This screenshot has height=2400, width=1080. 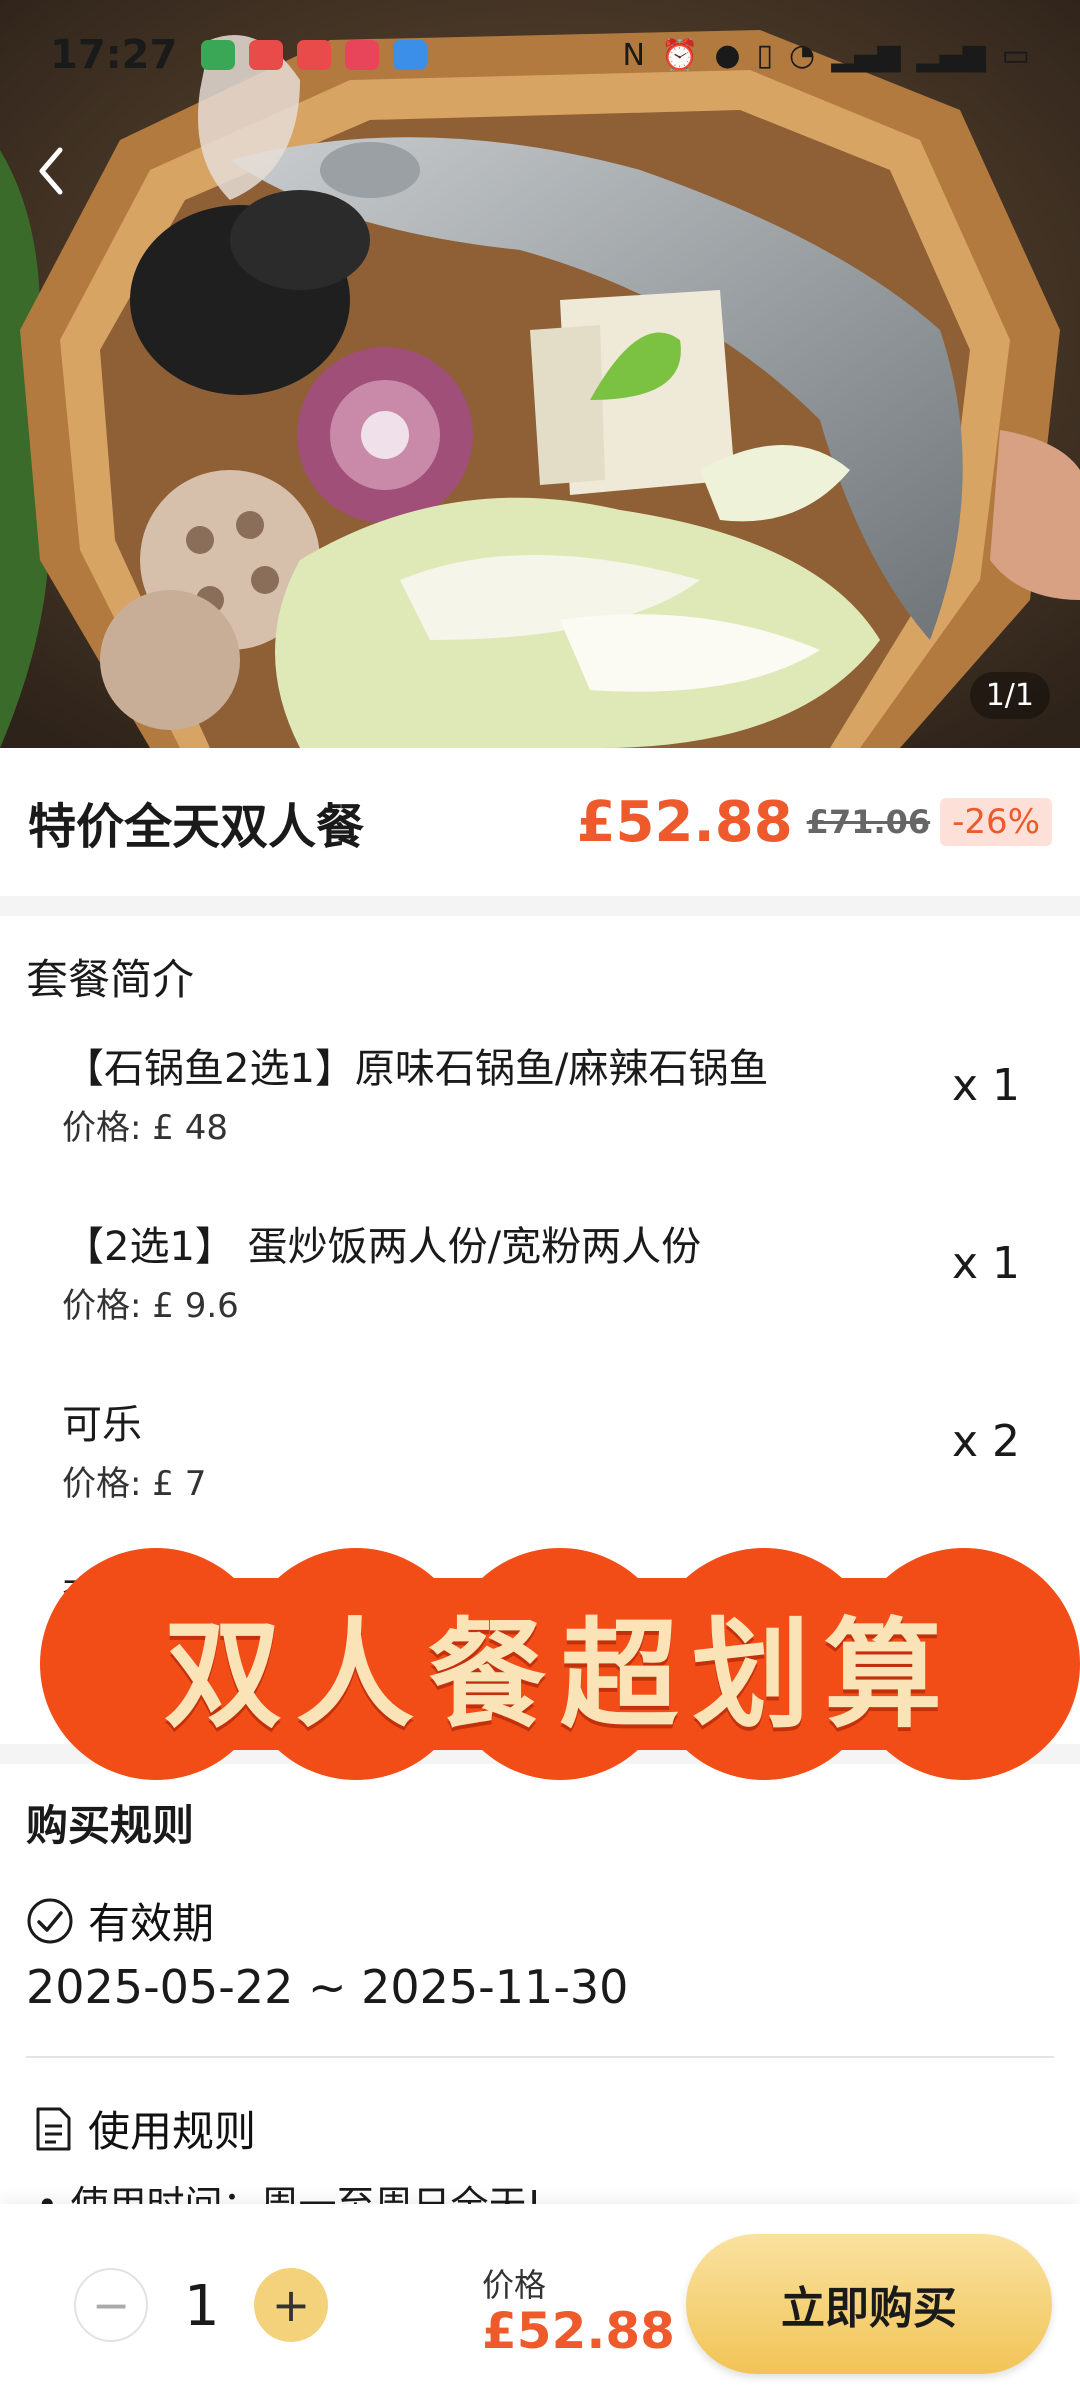 What do you see at coordinates (151, 1923) in the screenshot?
I see `validity-label: 有效期` at bounding box center [151, 1923].